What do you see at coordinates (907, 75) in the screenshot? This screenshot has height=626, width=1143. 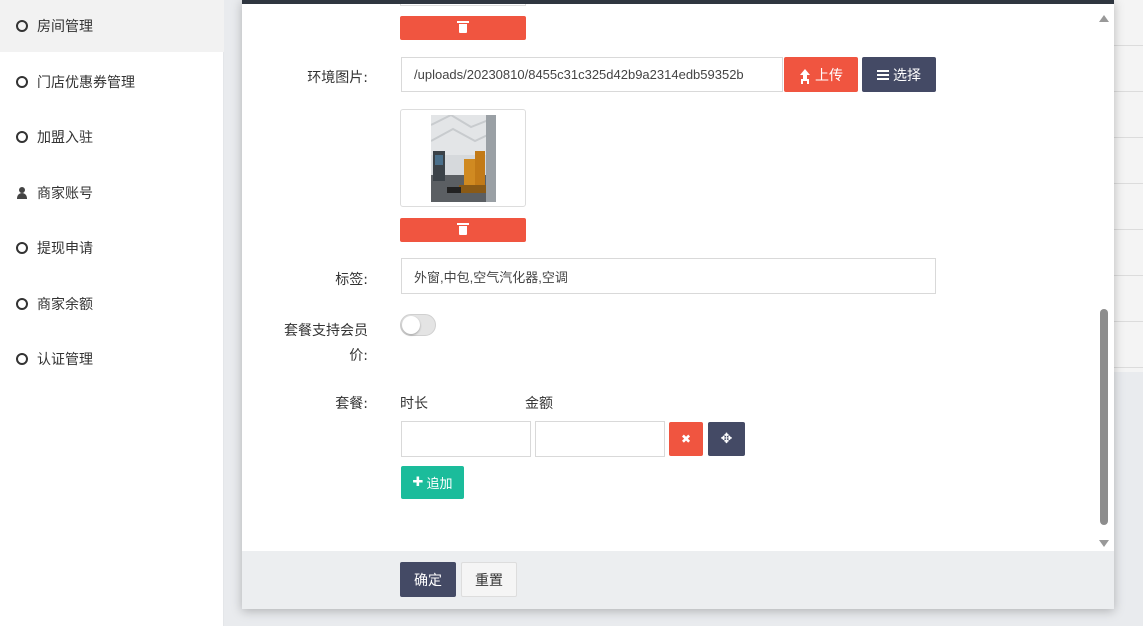 I see `select-button-label: 选择` at bounding box center [907, 75].